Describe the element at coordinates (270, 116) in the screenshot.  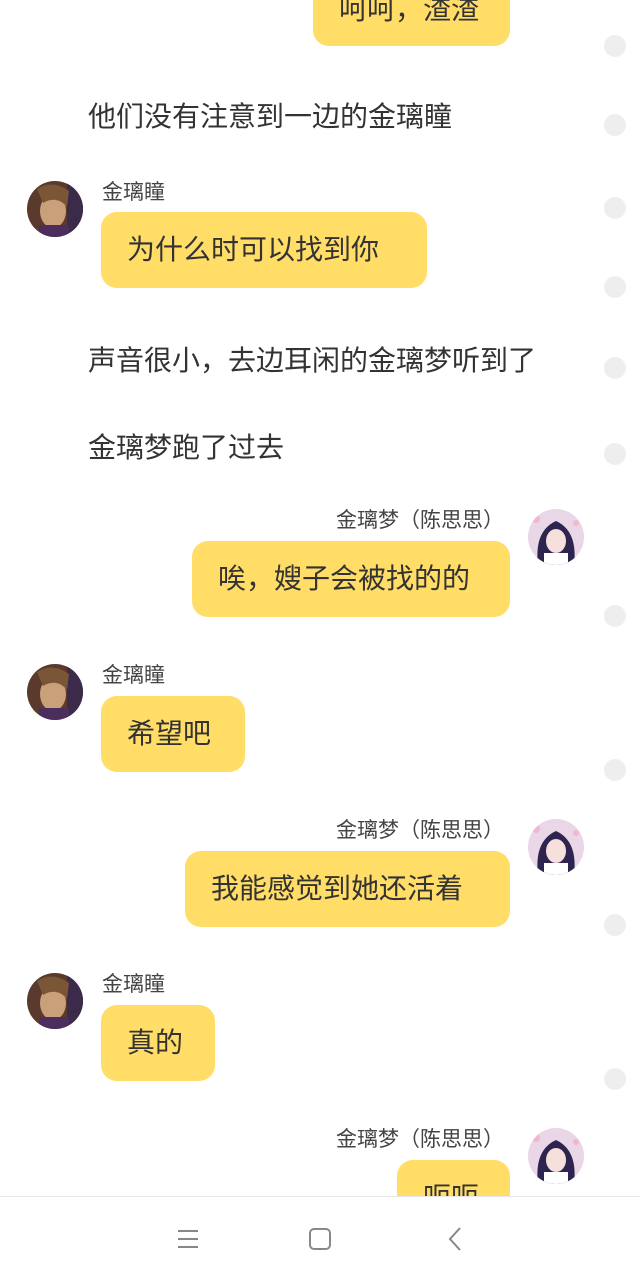
I see `narration-text: 他们没有注意到一边的金璃瞳` at that location.